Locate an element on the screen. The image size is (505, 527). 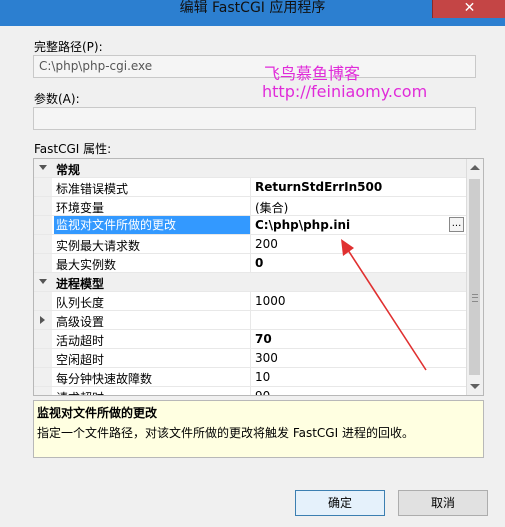
window-title: 编辑 FastCGI 应用程序 is located at coordinates (252, 8).